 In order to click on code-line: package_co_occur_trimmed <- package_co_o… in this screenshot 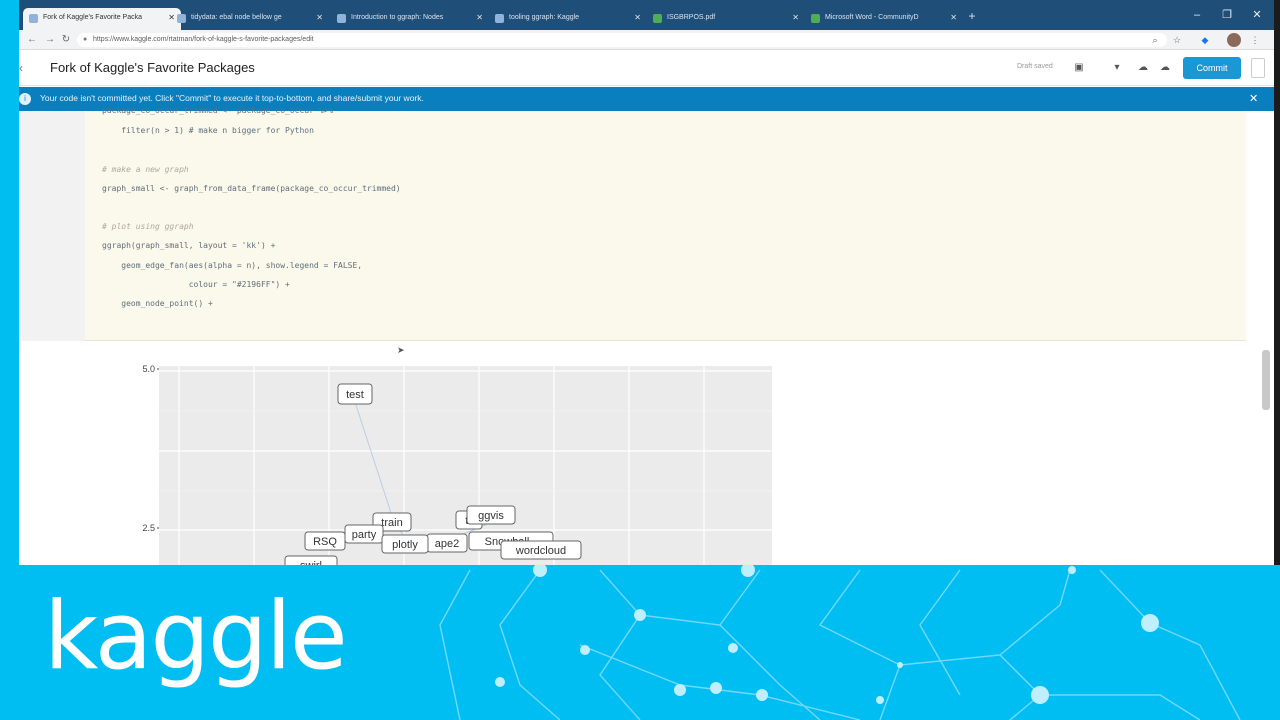, I will do `click(218, 110)`.